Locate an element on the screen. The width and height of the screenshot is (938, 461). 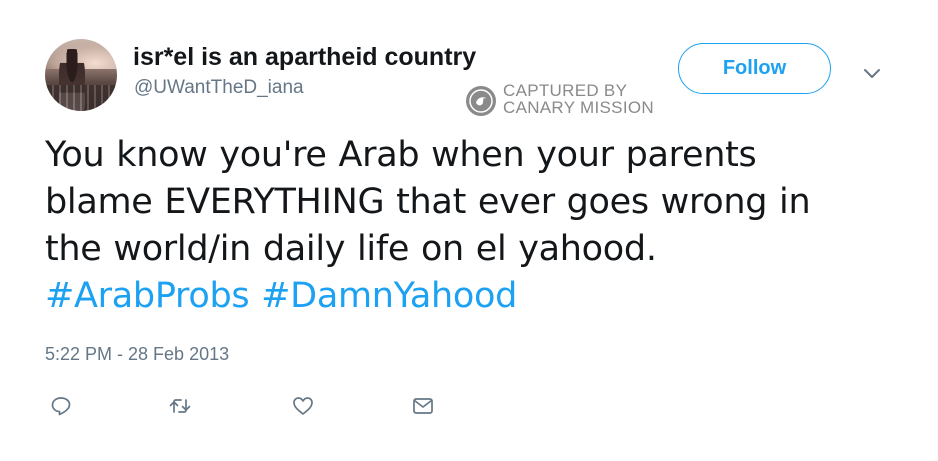
follow-button: Follow is located at coordinates (754, 68).